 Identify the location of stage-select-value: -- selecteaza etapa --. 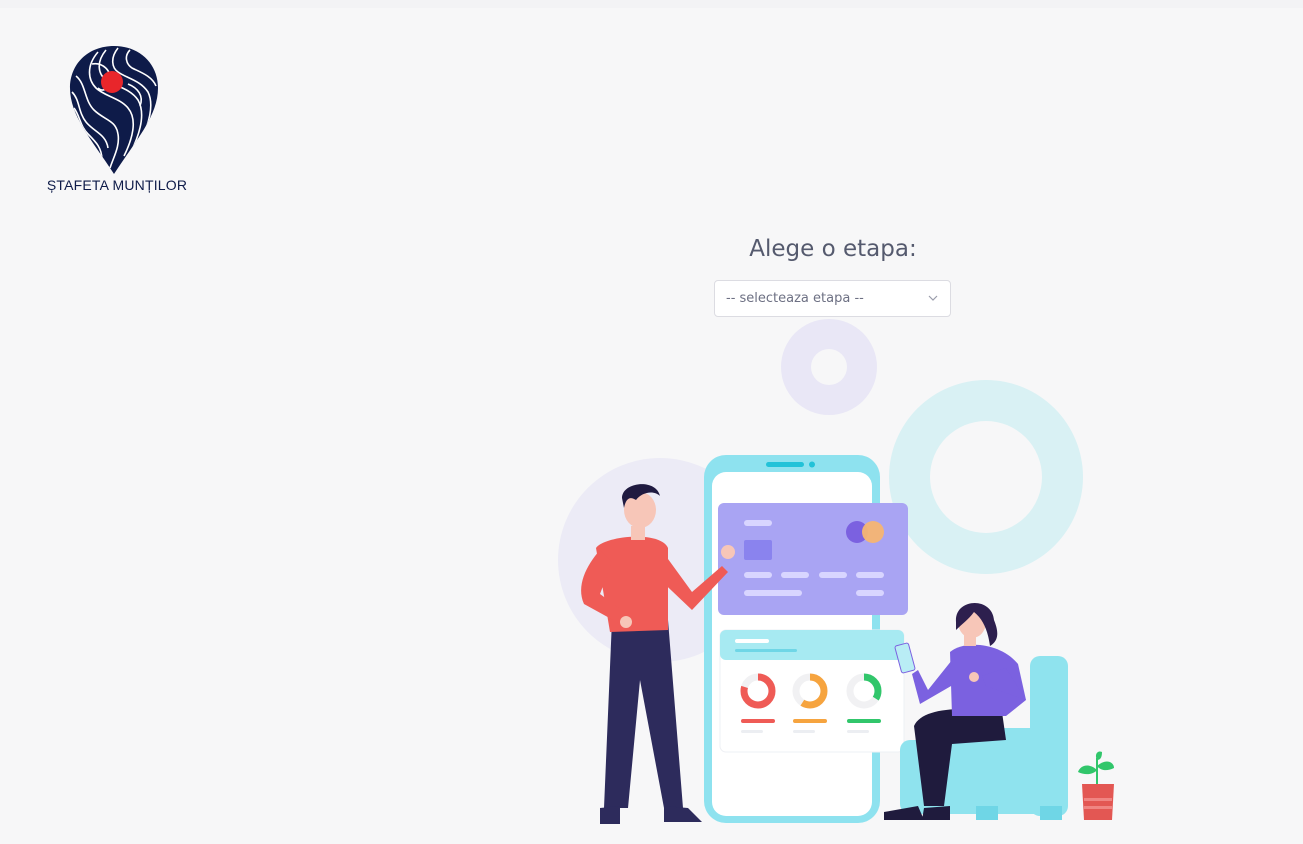
(795, 298).